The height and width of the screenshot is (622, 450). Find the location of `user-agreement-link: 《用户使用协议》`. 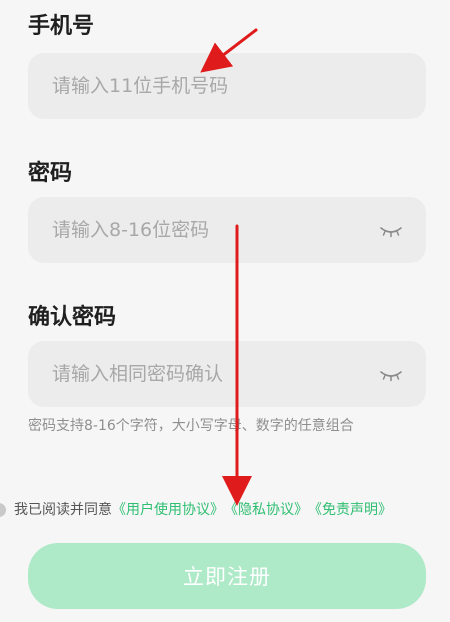

user-agreement-link: 《用户使用协议》 is located at coordinates (168, 510).